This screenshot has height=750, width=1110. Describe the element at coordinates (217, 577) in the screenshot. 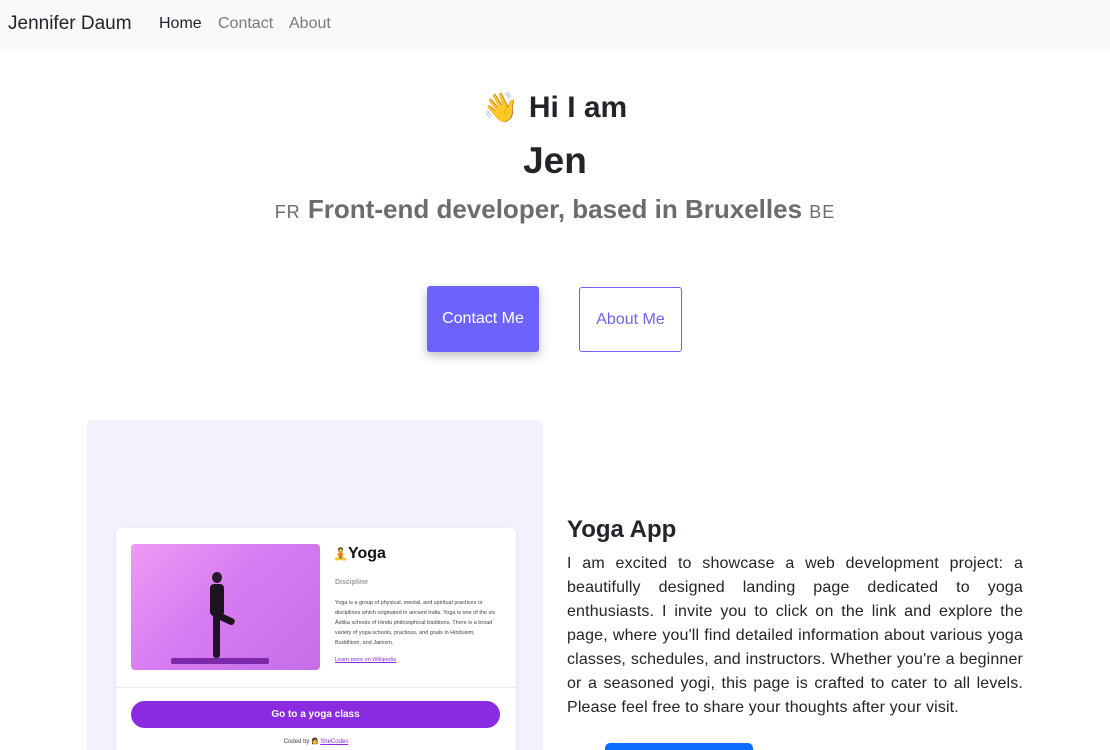

I see `figure-head` at that location.